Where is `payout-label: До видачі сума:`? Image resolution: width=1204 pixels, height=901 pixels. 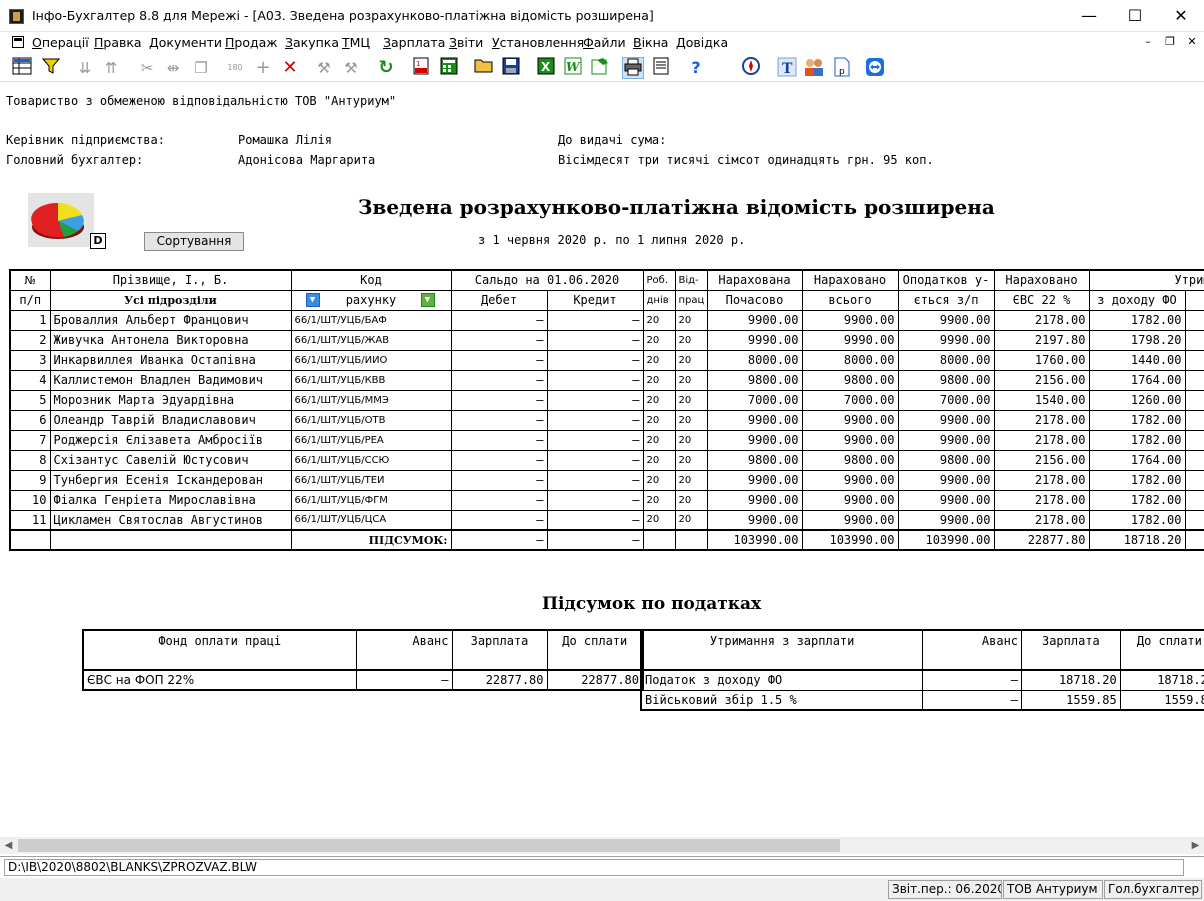 payout-label: До видачі сума: is located at coordinates (612, 140).